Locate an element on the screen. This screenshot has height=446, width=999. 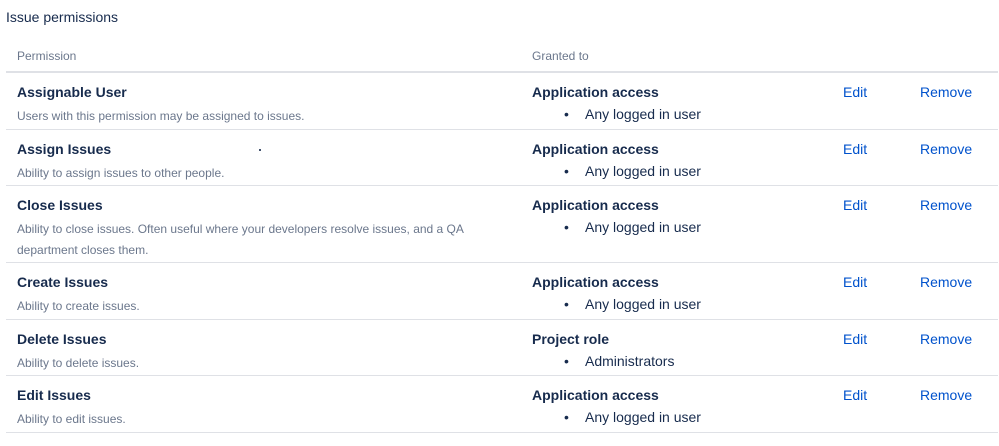
granted-list: • Administrators is located at coordinates (603, 361).